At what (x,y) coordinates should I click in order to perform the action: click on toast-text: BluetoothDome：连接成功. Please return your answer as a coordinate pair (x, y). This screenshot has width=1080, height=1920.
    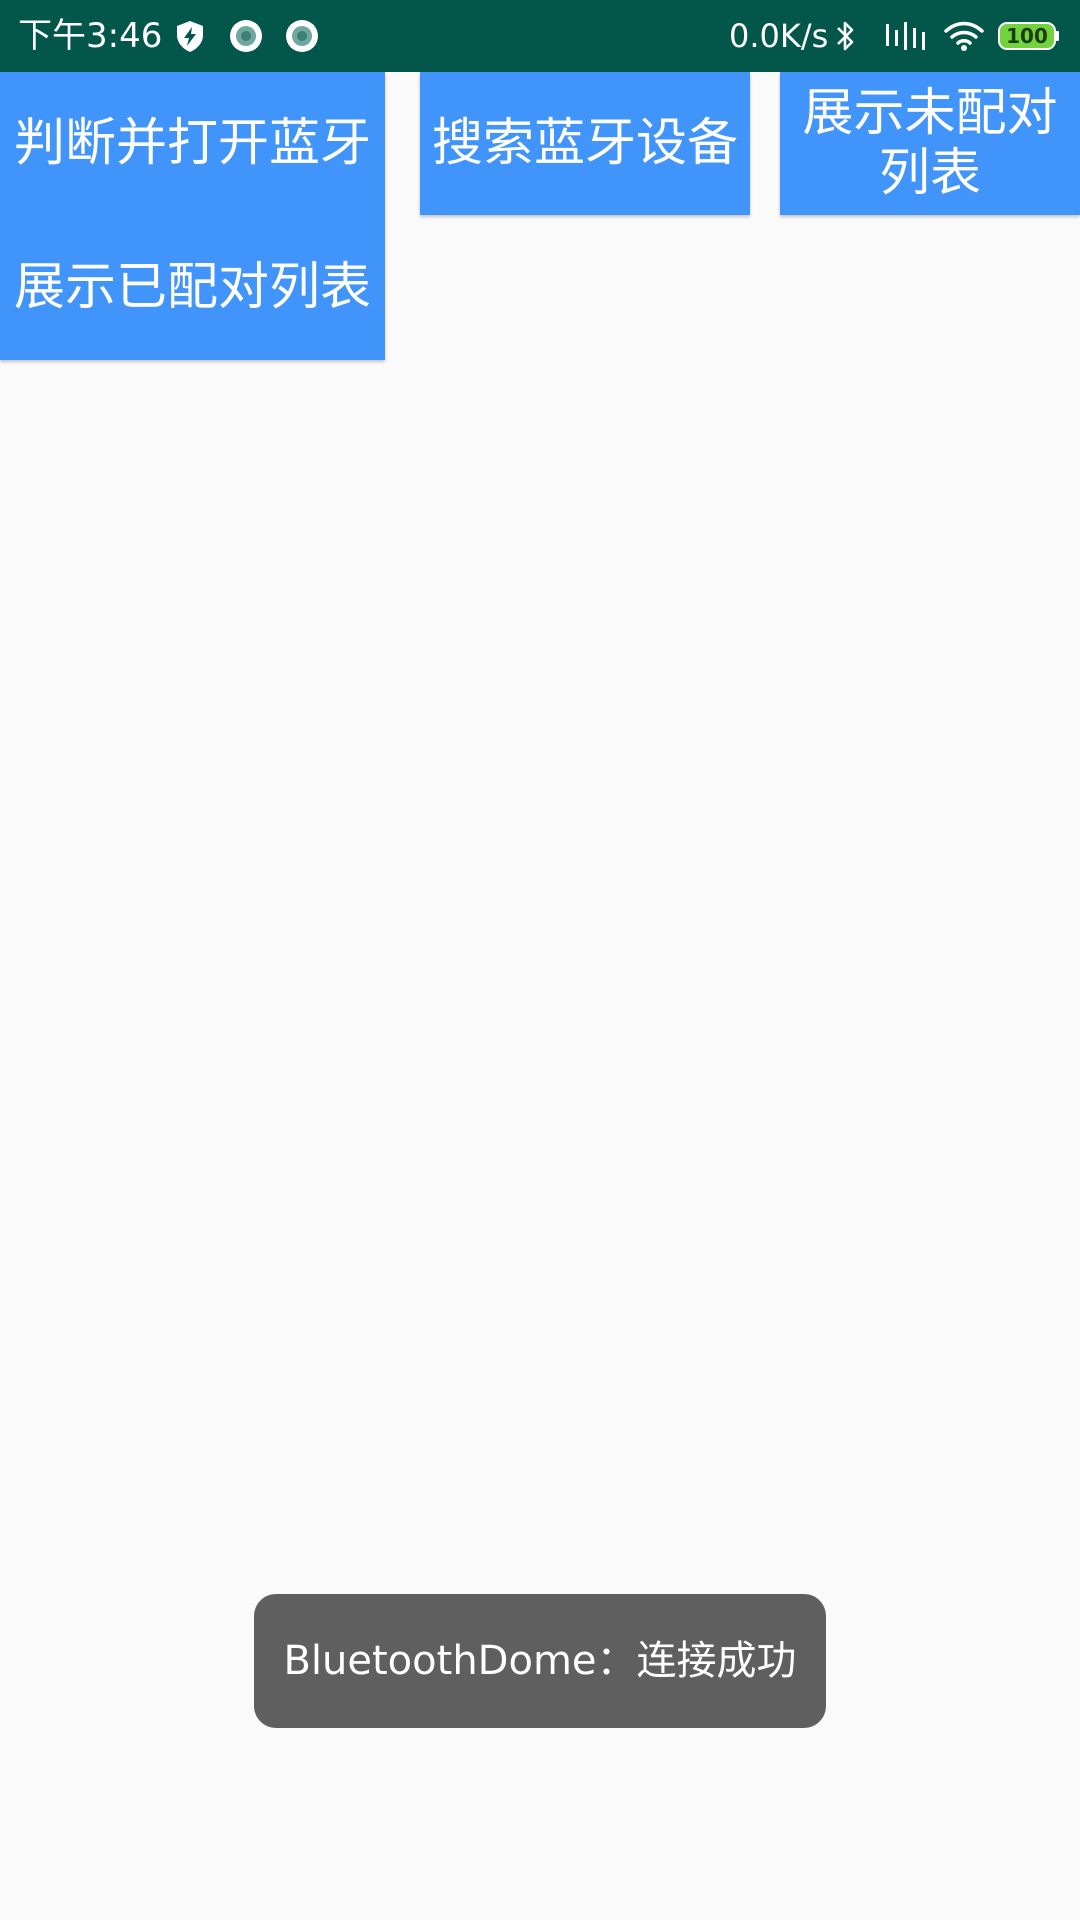
    Looking at the image, I should click on (540, 1661).